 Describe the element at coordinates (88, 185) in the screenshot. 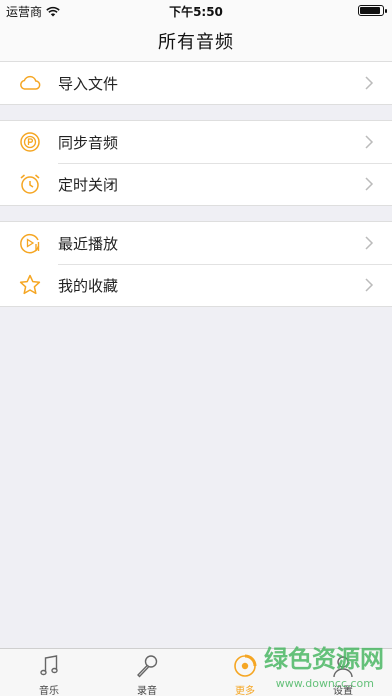

I see `menu-item-label: 定时关闭` at that location.